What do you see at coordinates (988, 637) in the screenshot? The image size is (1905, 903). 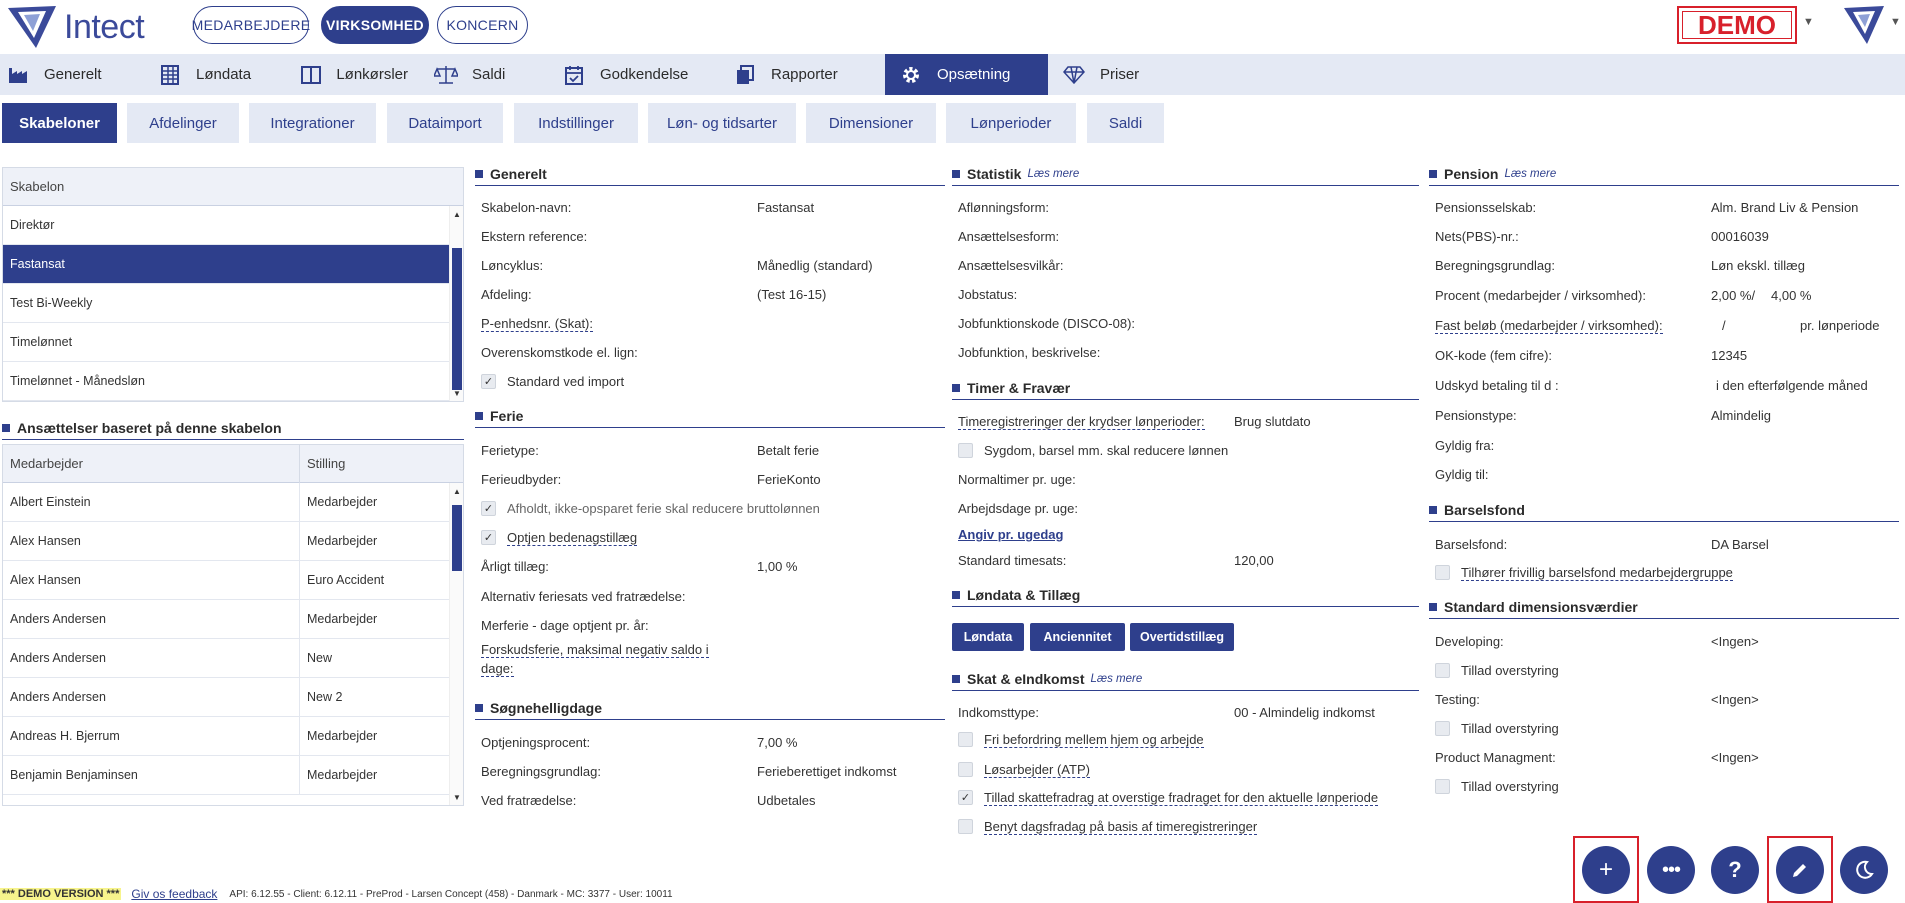 I see `londata-button: Løndata` at bounding box center [988, 637].